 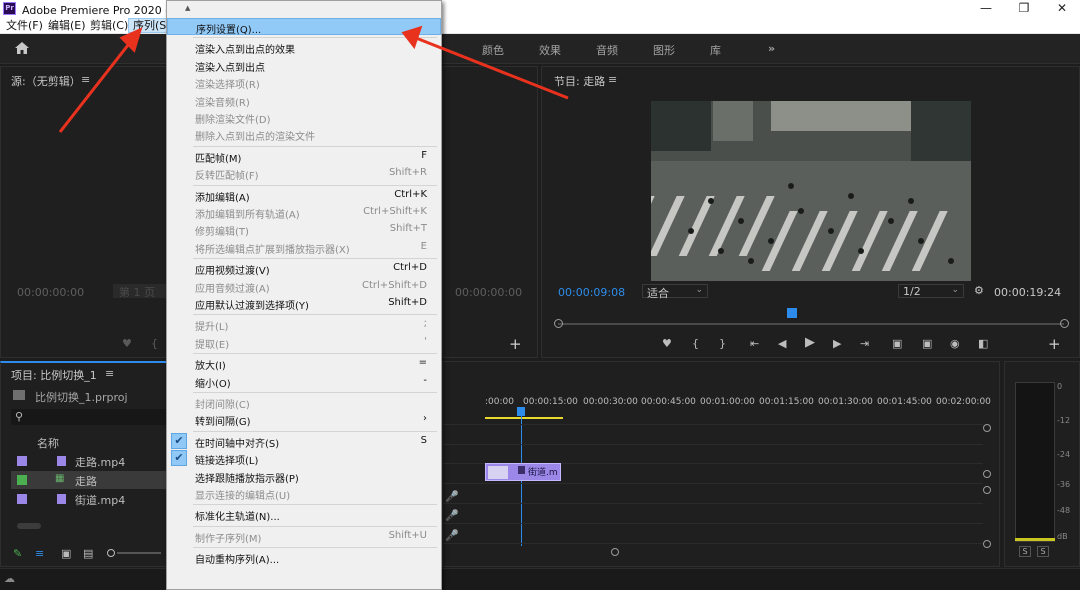 I want to click on scrub-end-handle, so click(x=1064, y=323).